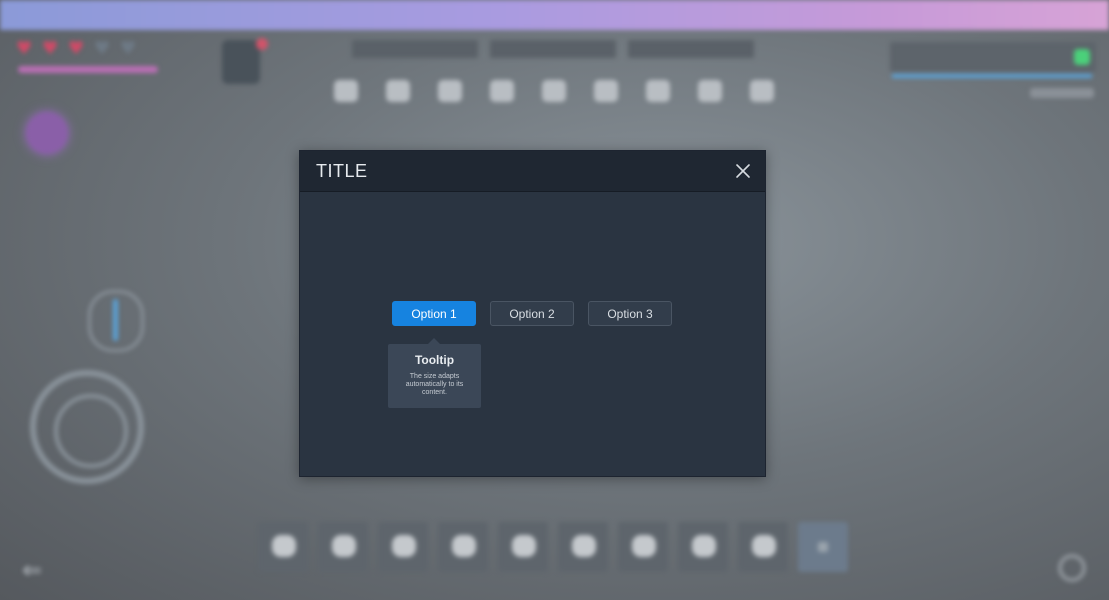 Image resolution: width=1109 pixels, height=600 pixels. I want to click on option-2-button: Option 2, so click(532, 313).